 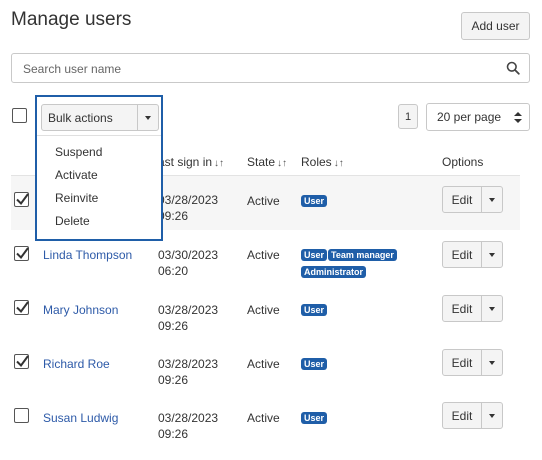 I want to click on menu-item-delete: Delete, so click(x=72, y=221).